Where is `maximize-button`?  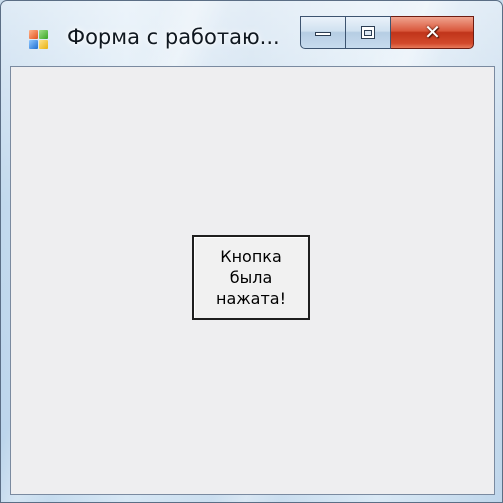
maximize-button is located at coordinates (368, 32).